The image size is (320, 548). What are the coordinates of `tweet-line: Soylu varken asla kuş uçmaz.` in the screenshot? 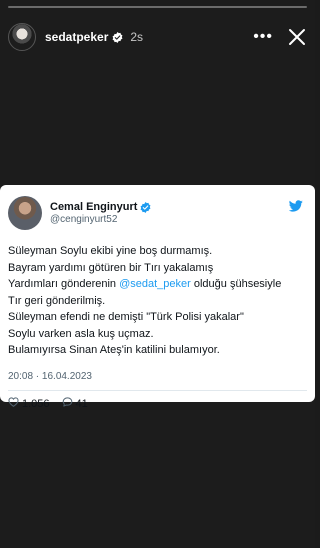 It's located at (157, 334).